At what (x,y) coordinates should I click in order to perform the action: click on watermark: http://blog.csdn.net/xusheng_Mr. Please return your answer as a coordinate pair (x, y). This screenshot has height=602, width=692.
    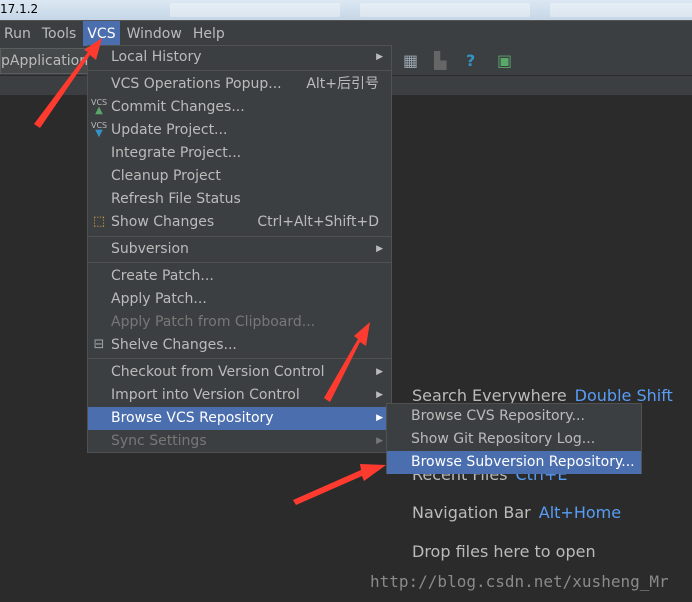
    Looking at the image, I should click on (519, 581).